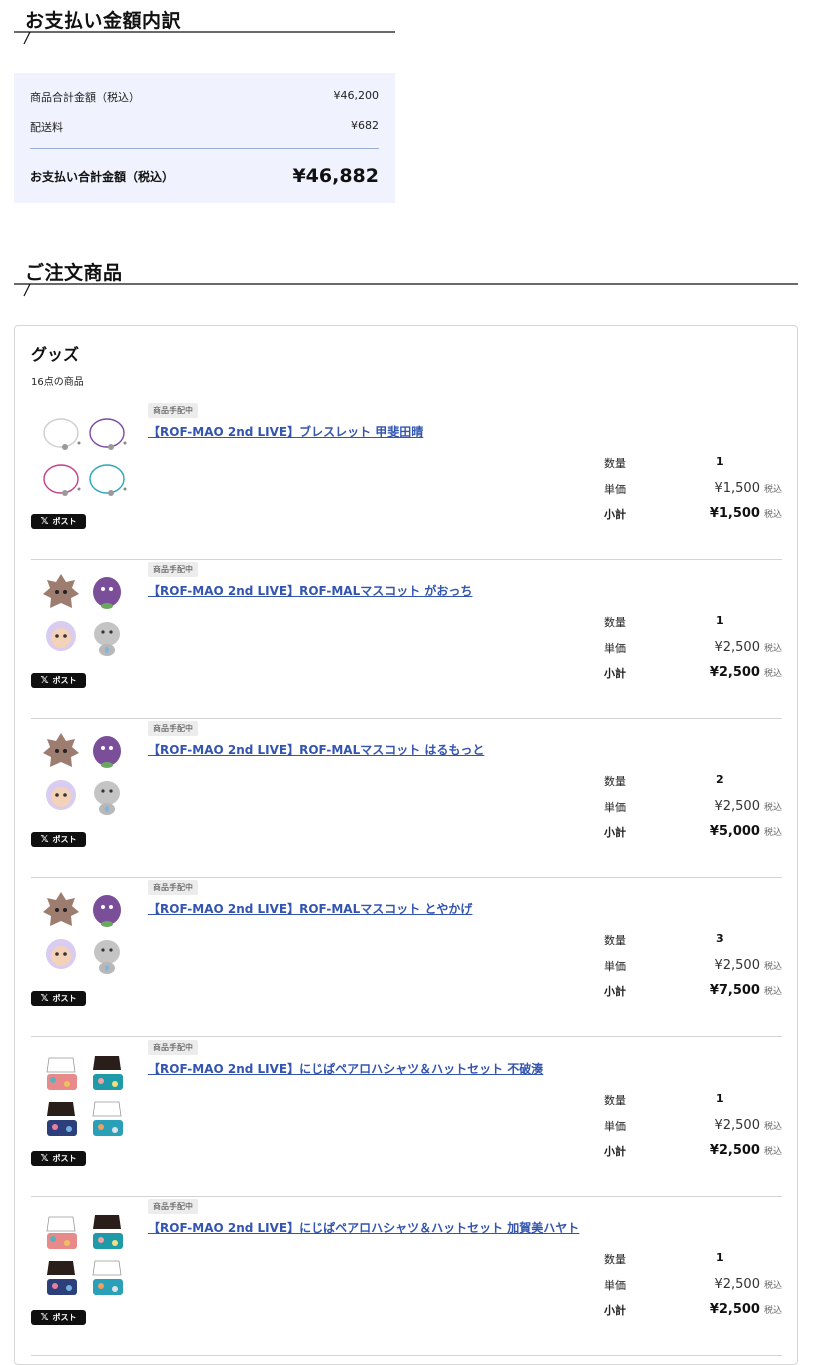 The height and width of the screenshot is (1365, 837). What do you see at coordinates (310, 590) in the screenshot?
I see `product-title-link: 【ROF-MAO 2nd LIVE】ROF-MALマスコット がおっち` at bounding box center [310, 590].